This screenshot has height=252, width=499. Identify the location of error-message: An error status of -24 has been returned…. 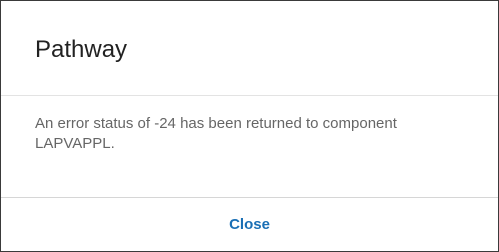
(216, 133).